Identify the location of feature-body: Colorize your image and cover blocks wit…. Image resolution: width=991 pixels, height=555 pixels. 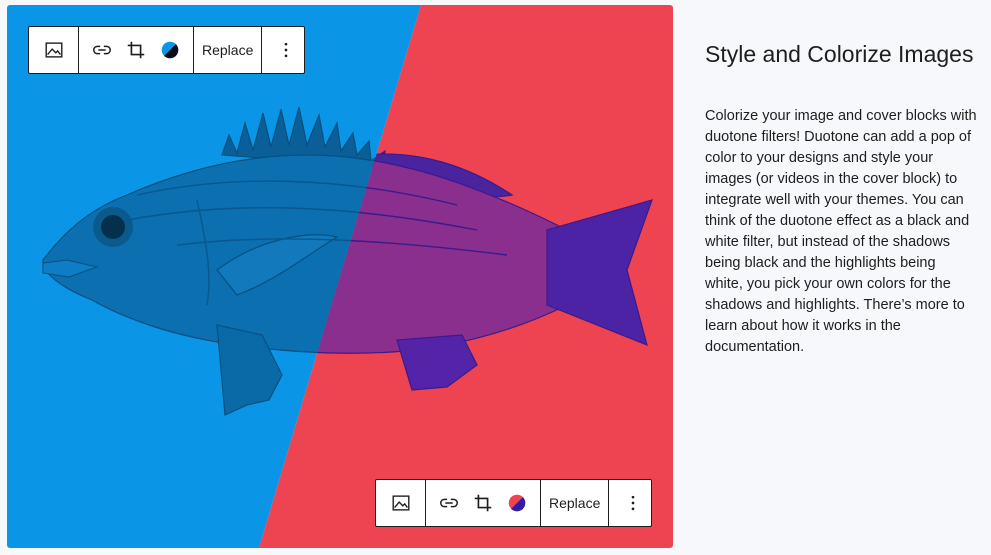
(841, 231).